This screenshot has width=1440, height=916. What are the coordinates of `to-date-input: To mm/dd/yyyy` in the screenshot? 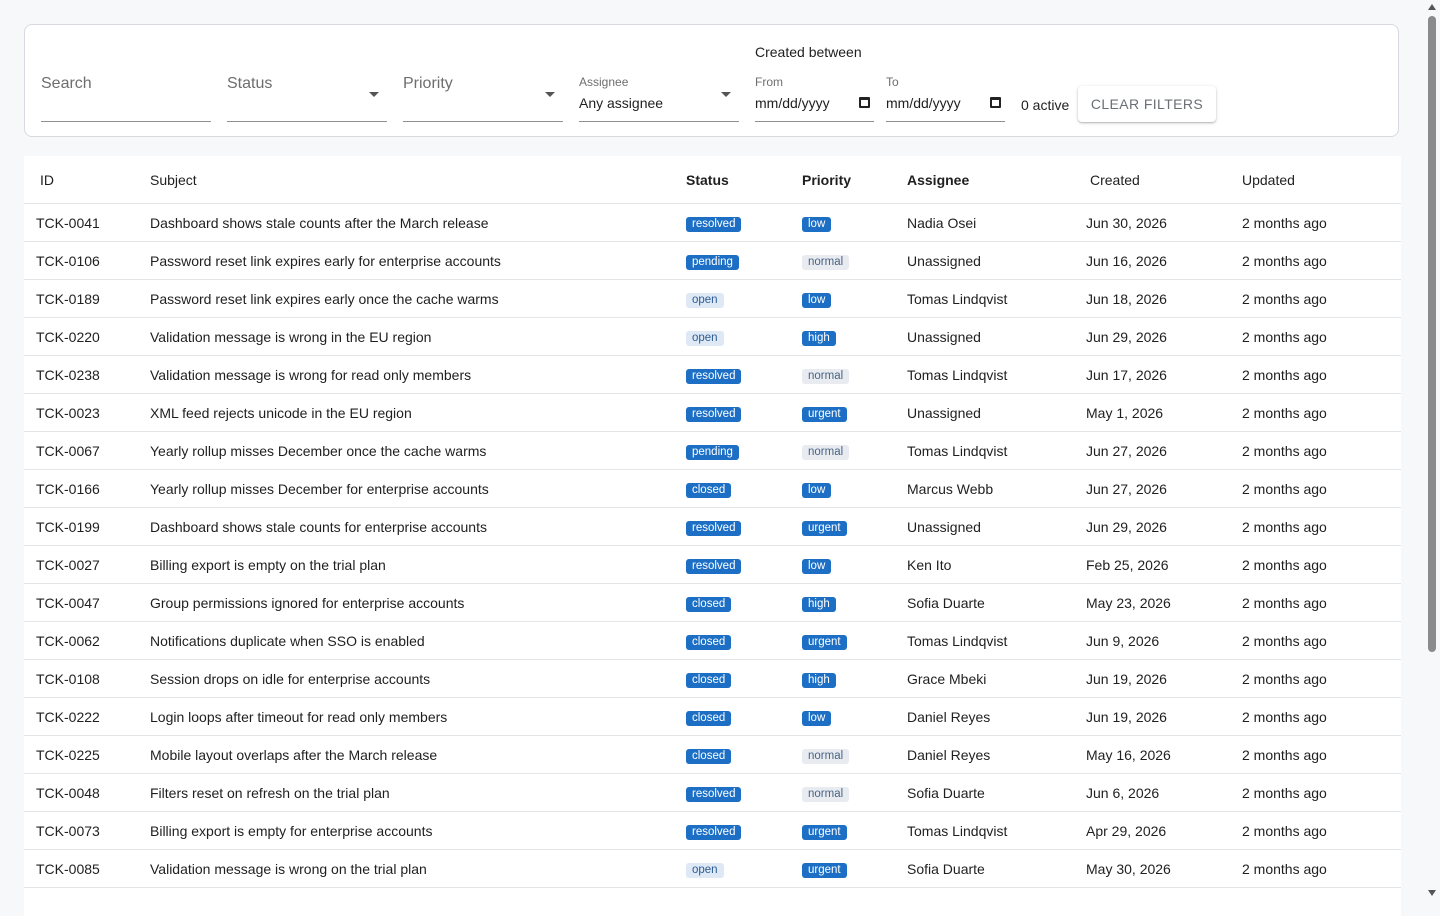 It's located at (945, 73).